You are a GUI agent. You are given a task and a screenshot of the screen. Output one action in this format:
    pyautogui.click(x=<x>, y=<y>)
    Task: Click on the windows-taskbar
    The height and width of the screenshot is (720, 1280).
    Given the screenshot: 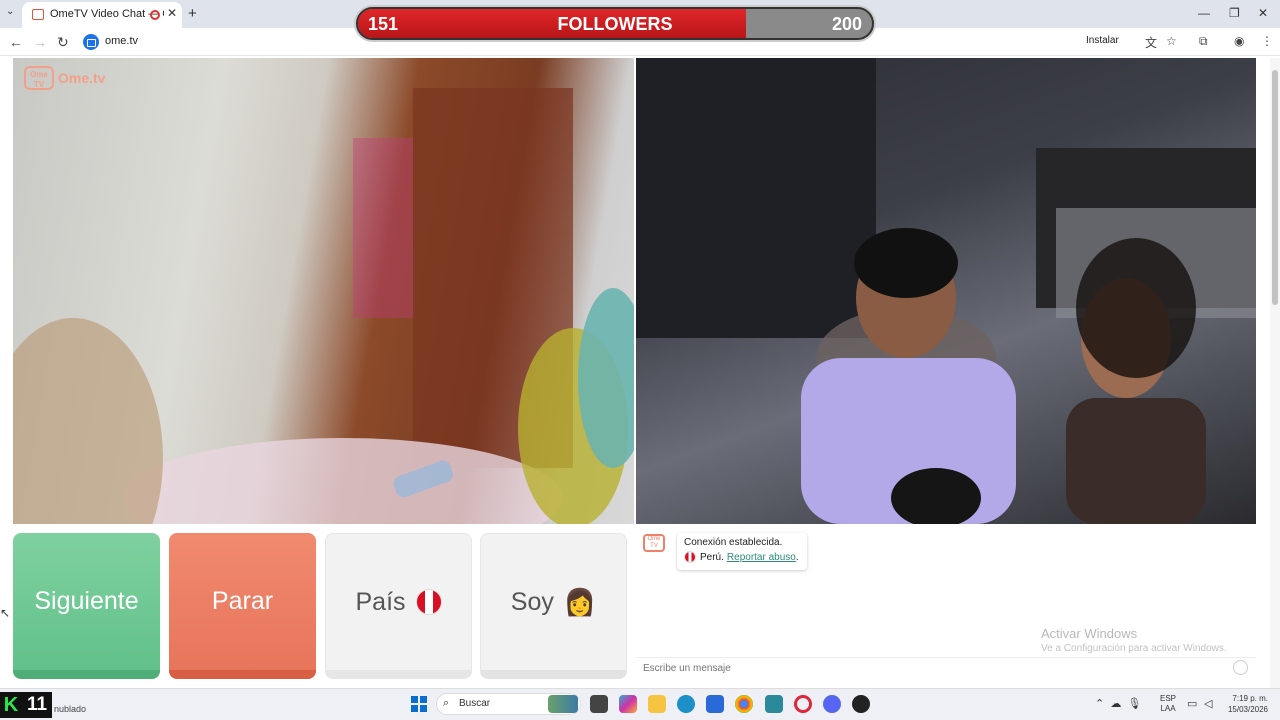 What is the action you would take?
    pyautogui.click(x=640, y=704)
    